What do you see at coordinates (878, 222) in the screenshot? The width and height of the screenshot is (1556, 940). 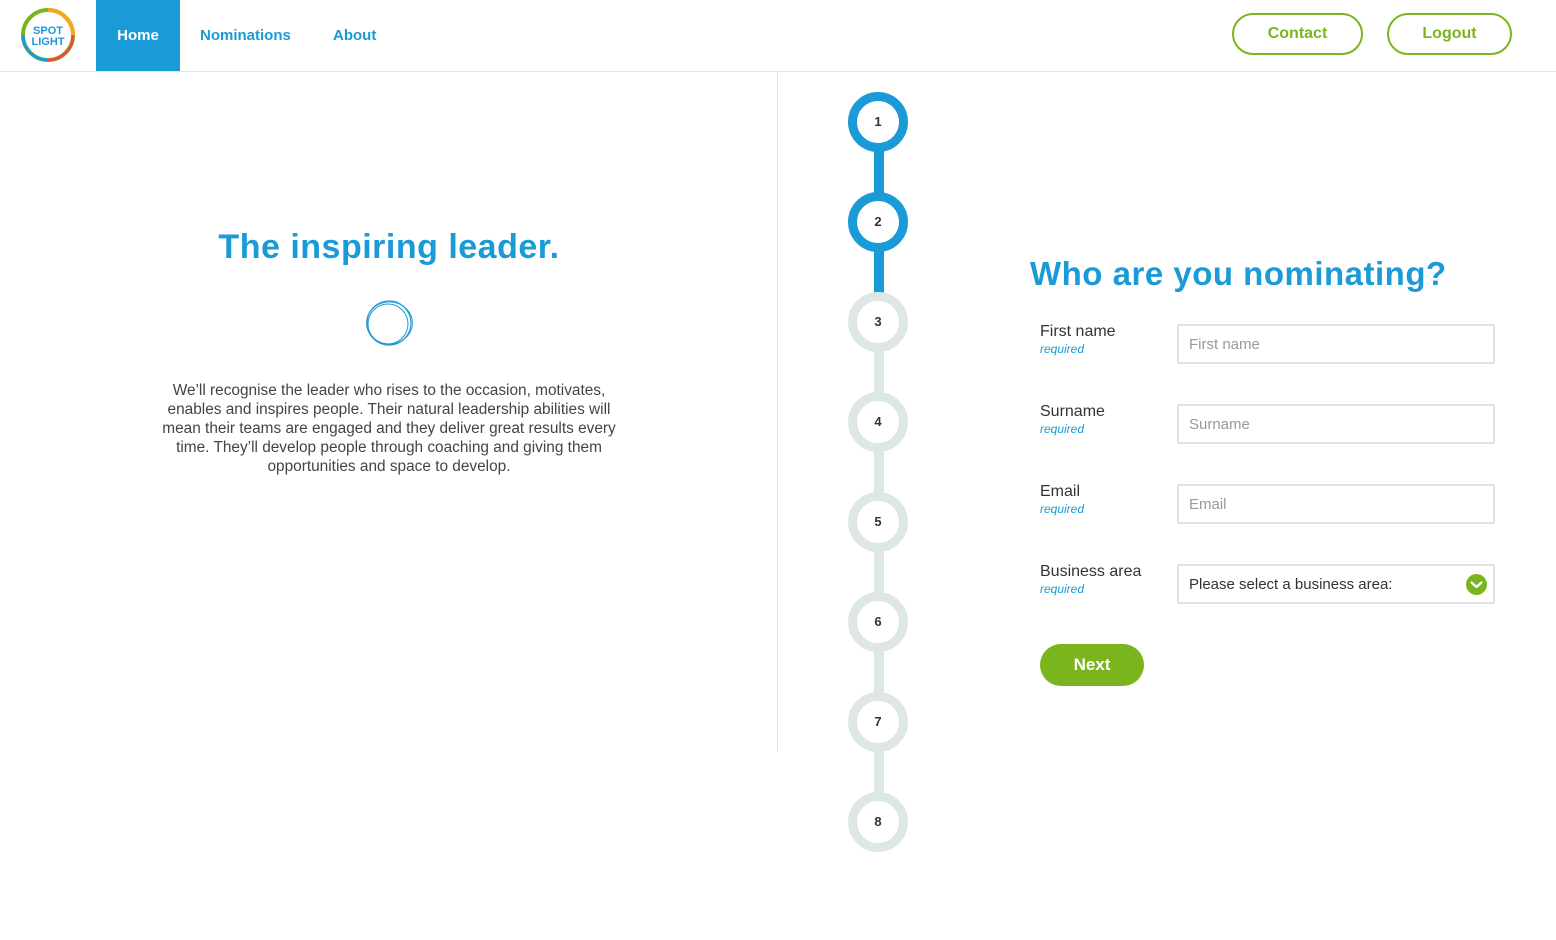 I see `step-2: 2` at bounding box center [878, 222].